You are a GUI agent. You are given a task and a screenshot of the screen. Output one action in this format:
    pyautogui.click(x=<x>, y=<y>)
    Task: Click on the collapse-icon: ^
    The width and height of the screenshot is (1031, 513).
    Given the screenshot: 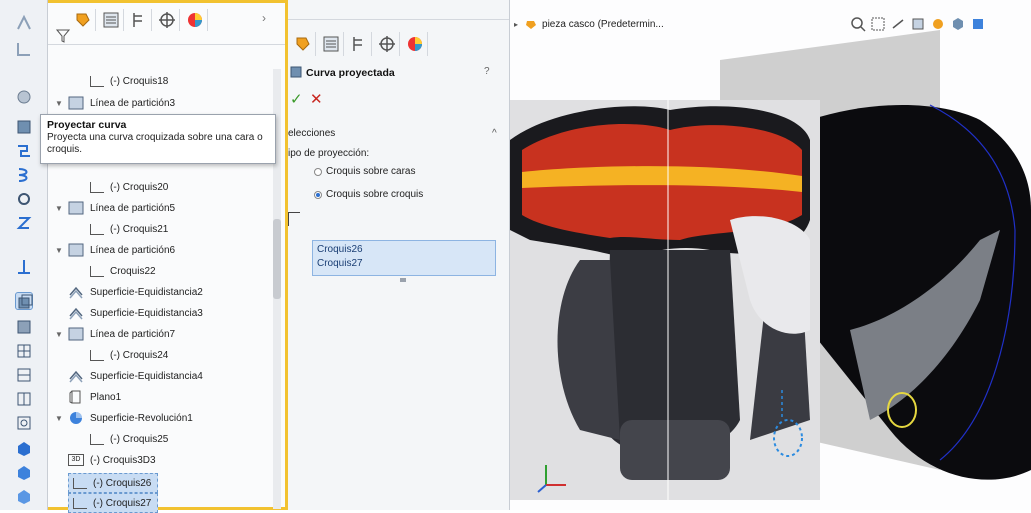 What is the action you would take?
    pyautogui.click(x=494, y=133)
    